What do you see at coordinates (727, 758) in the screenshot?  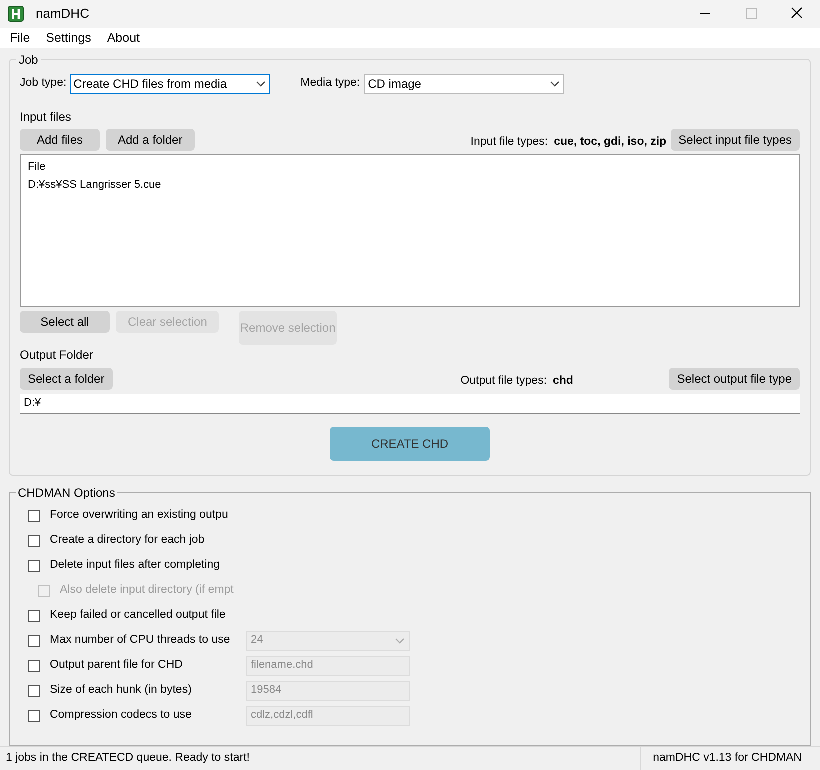 I see `version-label: namDHC v1.13 for CHDMAN` at bounding box center [727, 758].